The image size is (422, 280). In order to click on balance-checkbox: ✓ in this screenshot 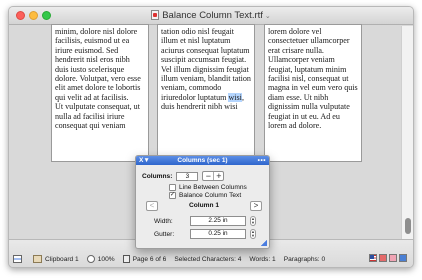, I will do `click(172, 195)`.